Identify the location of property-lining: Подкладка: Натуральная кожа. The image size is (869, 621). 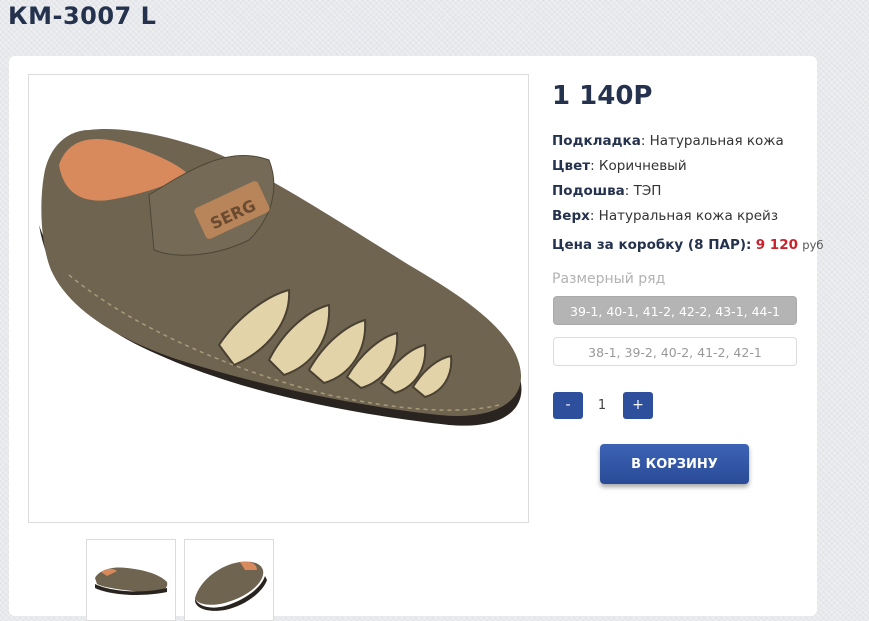
(668, 144).